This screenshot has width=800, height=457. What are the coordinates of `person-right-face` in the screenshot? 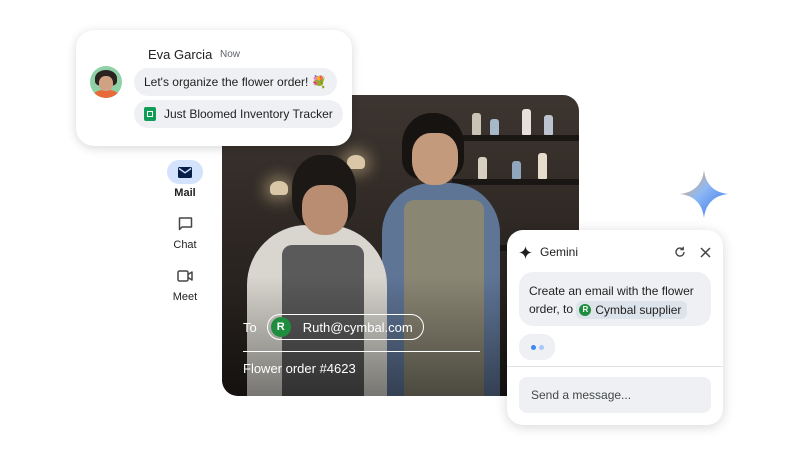 It's located at (435, 159).